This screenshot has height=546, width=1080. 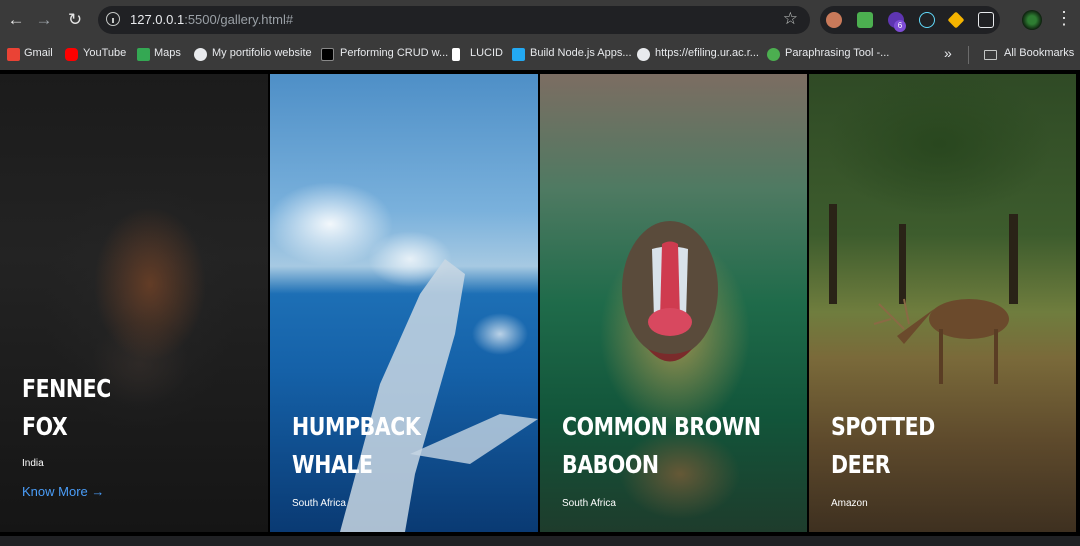 I want to click on taskbar, so click(x=540, y=541).